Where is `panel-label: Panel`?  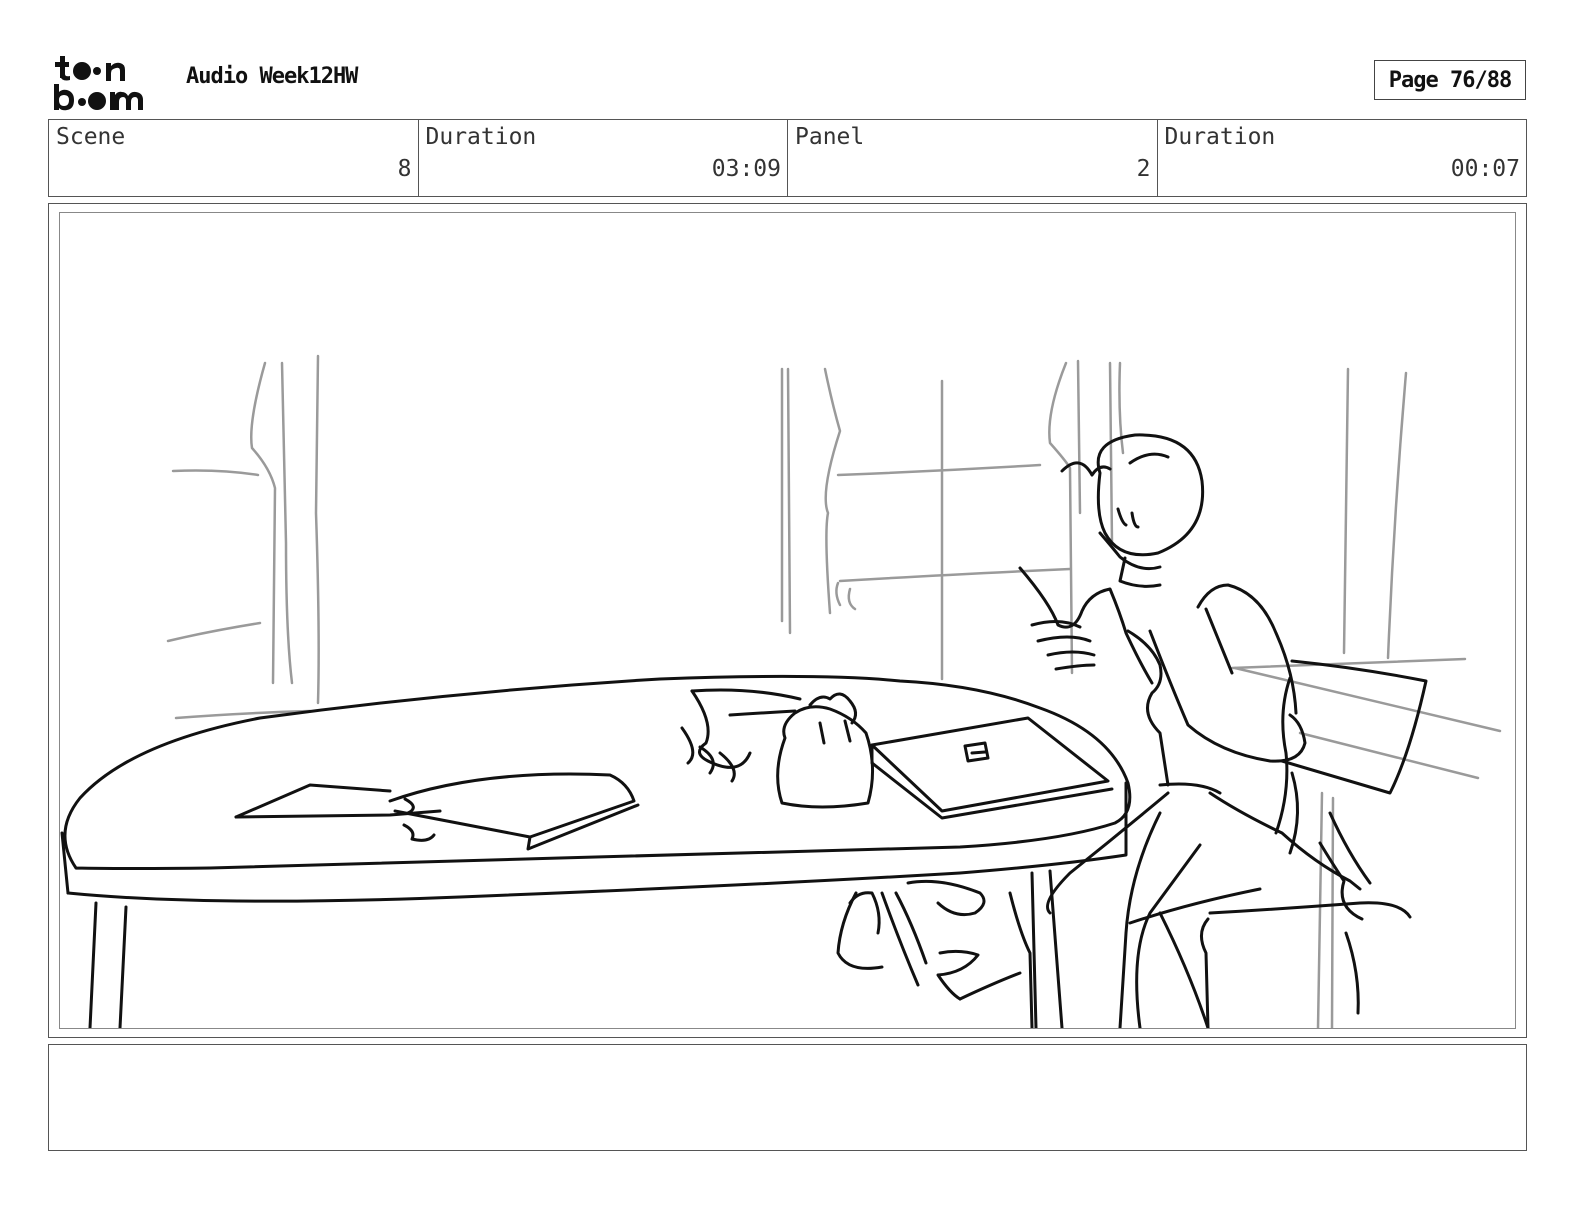 panel-label: Panel is located at coordinates (830, 137).